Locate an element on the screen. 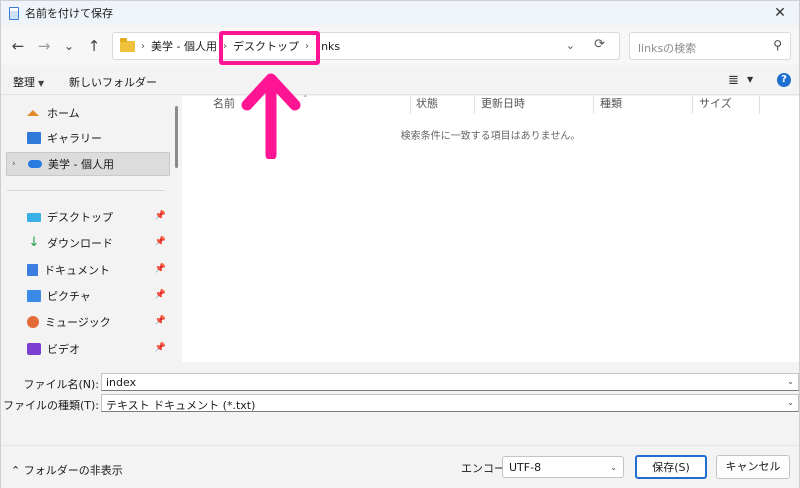 Image resolution: width=800 pixels, height=488 pixels. filetype-label: ファイルの種類(T): is located at coordinates (50, 405).